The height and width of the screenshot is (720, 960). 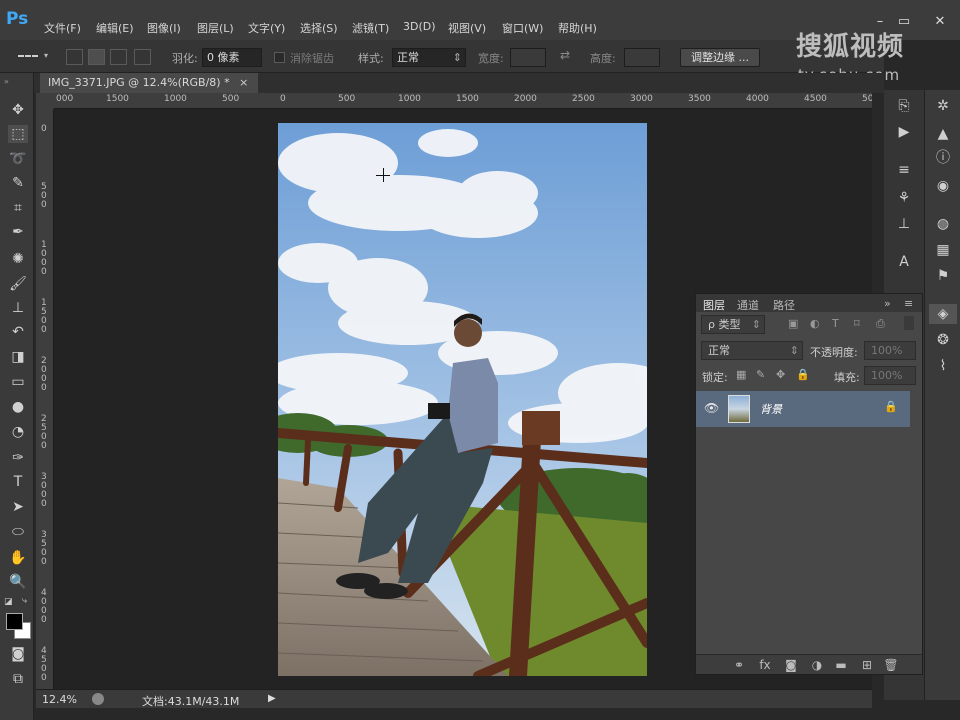 I want to click on crop-tool-icon: ⌗, so click(x=18, y=208).